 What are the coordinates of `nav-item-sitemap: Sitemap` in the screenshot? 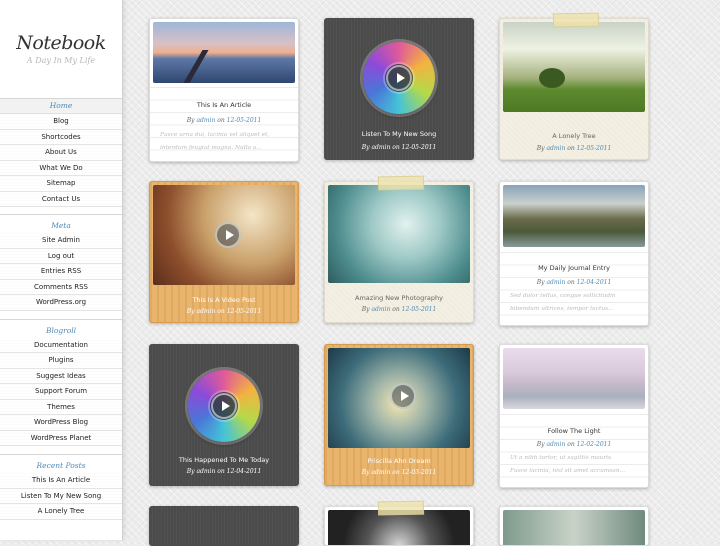 It's located at (61, 184).